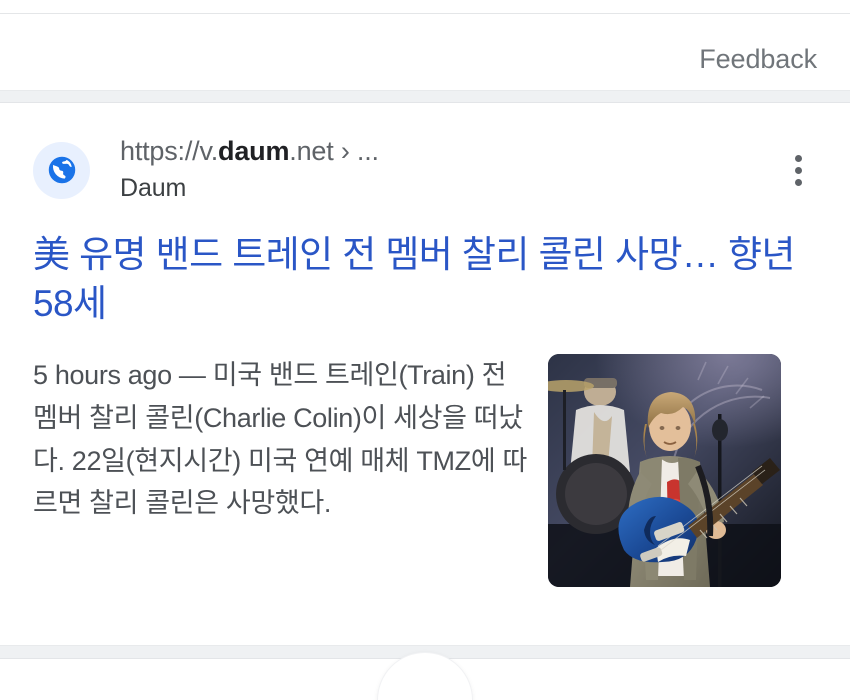 Image resolution: width=850 pixels, height=700 pixels. What do you see at coordinates (254, 151) in the screenshot?
I see `url-host: daum` at bounding box center [254, 151].